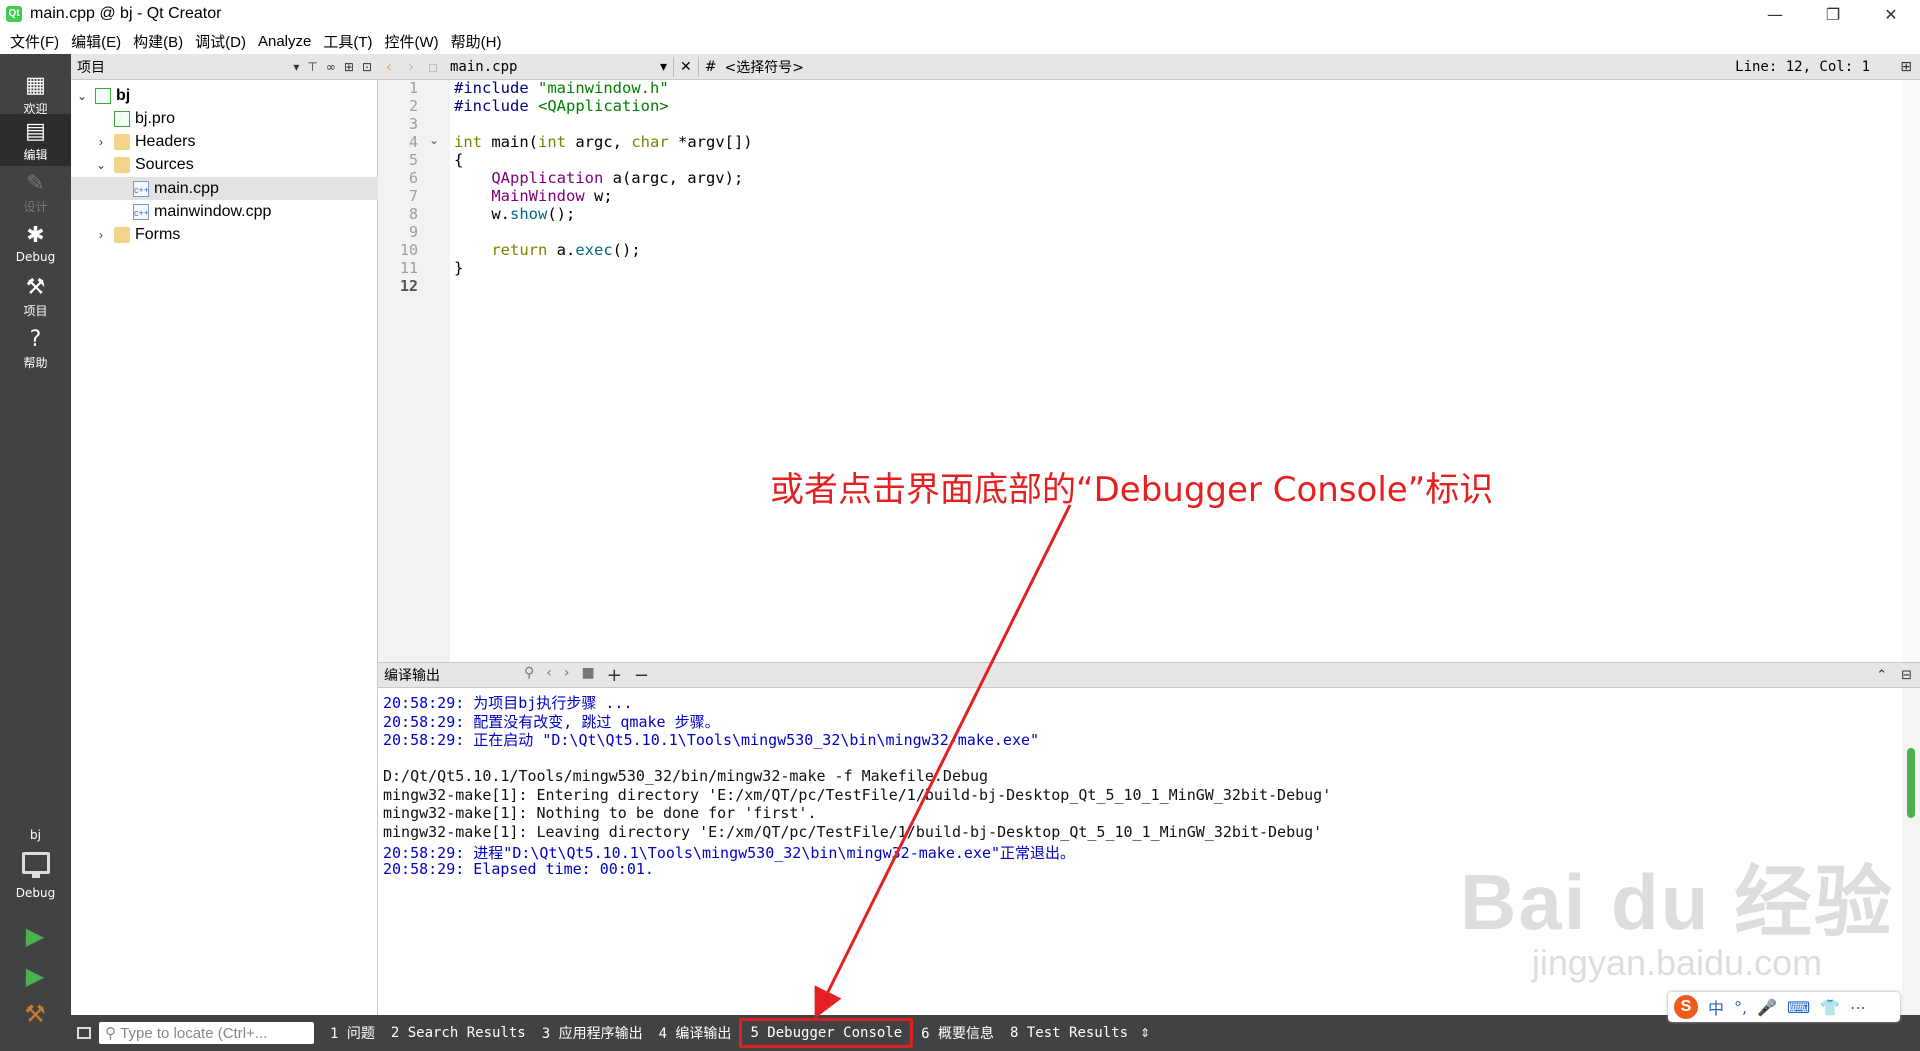 This screenshot has height=1051, width=1920. Describe the element at coordinates (35, 937) in the screenshot. I see `run-button: ▶` at that location.